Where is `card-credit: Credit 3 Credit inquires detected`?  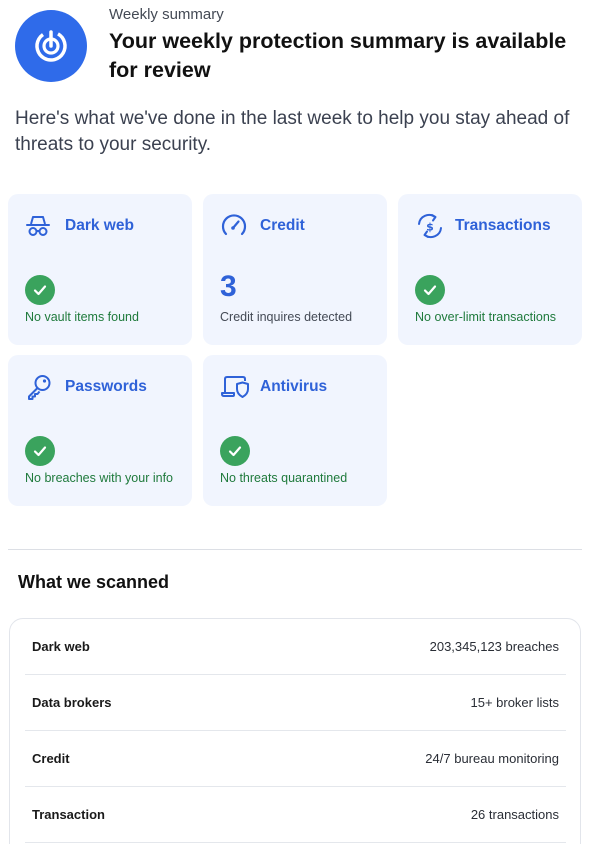
card-credit: Credit 3 Credit inquires detected is located at coordinates (295, 269).